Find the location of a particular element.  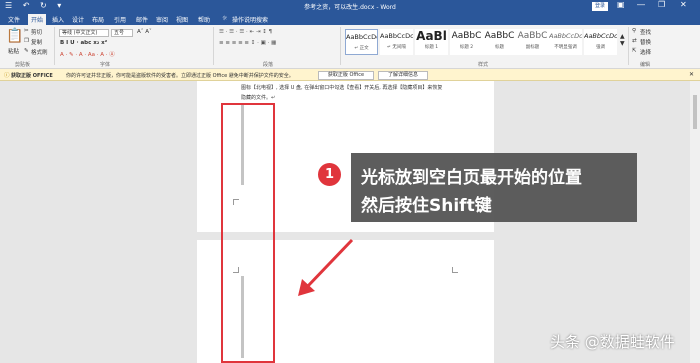

callout-text-line2: 然后按住Shift键 is located at coordinates (426, 206).